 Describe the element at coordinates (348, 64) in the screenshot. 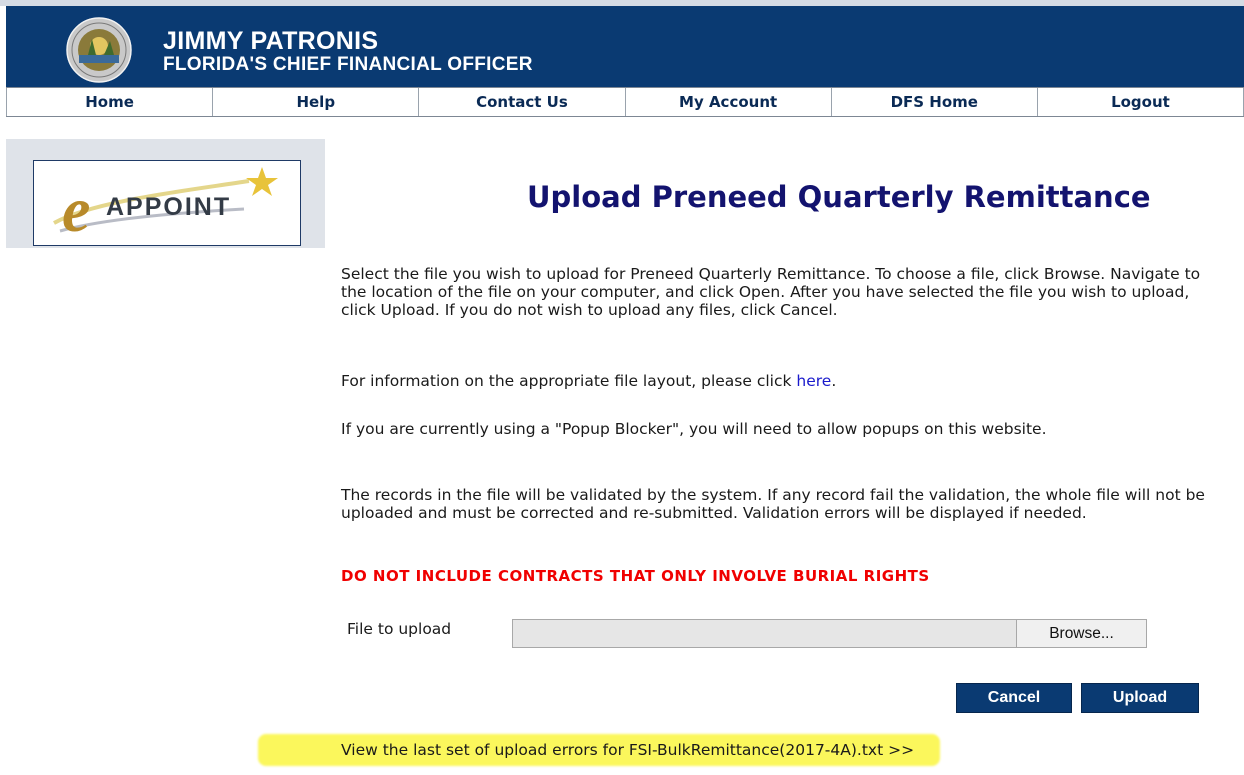

I see `header-subtitle: FLORIDA'S CHIEF FINANCIAL OFFICER` at that location.